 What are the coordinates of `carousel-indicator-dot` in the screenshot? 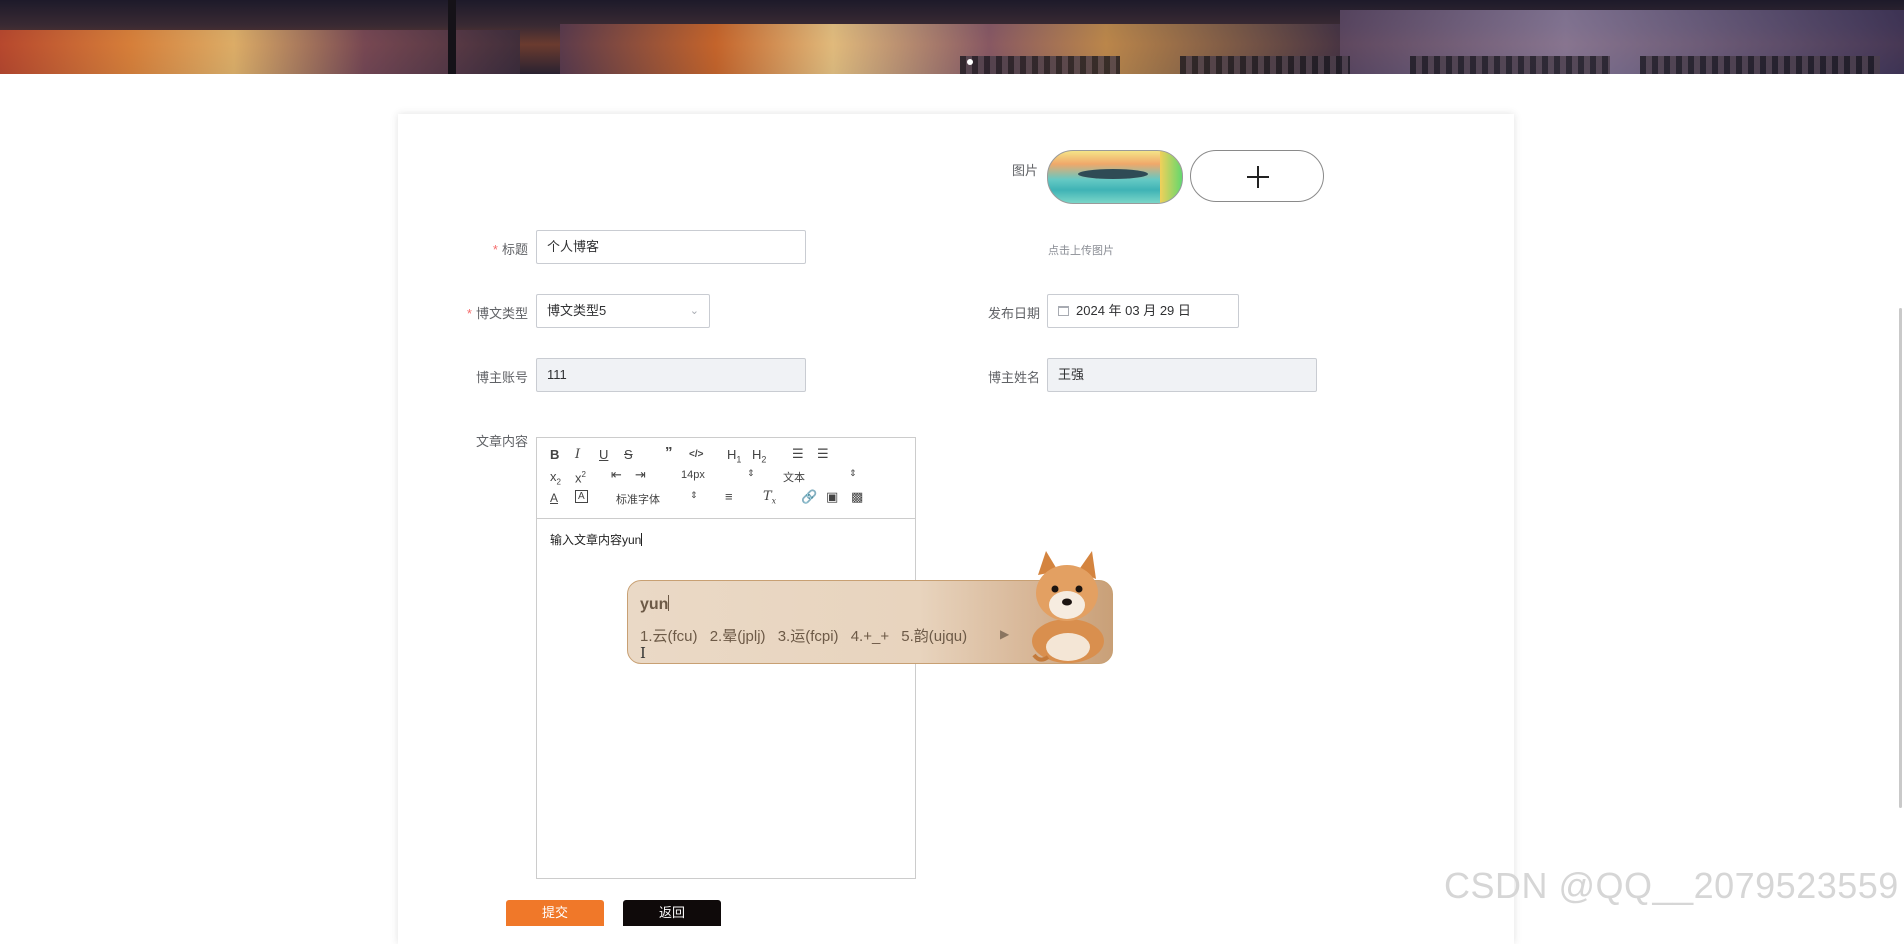 It's located at (970, 62).